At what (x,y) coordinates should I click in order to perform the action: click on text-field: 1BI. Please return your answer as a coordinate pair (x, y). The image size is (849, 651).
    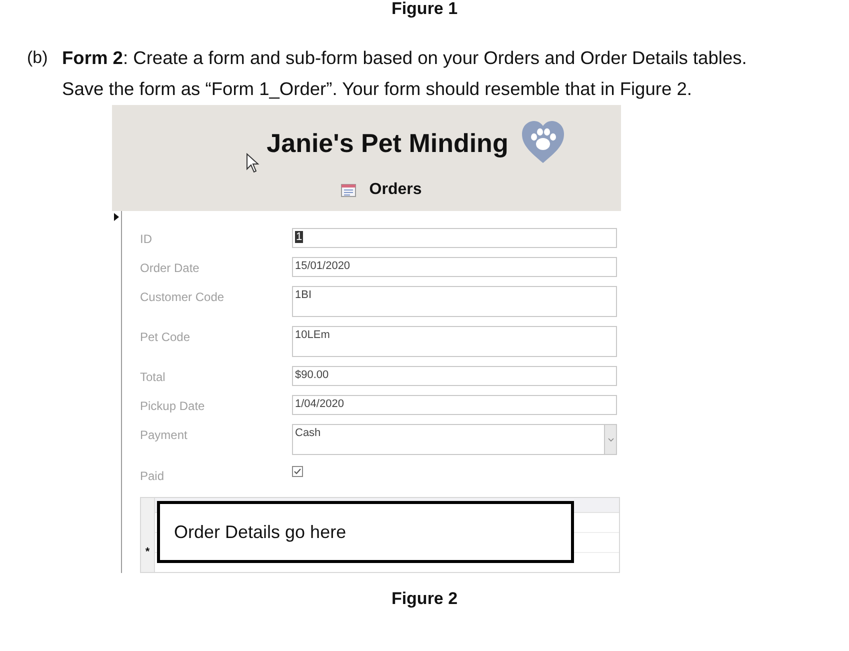
    Looking at the image, I should click on (454, 301).